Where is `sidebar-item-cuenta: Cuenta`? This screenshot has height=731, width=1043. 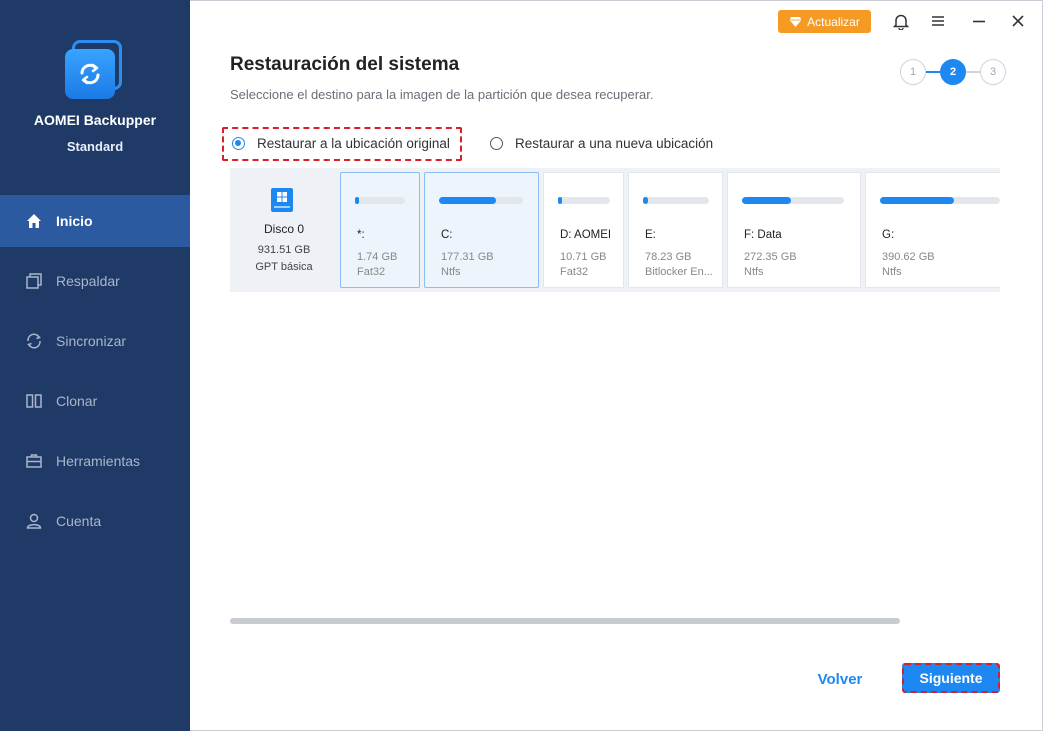 sidebar-item-cuenta: Cuenta is located at coordinates (95, 521).